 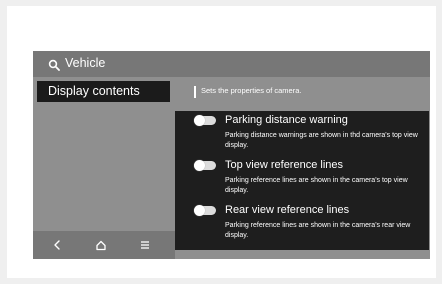 I want to click on bottom-nav, so click(x=104, y=245).